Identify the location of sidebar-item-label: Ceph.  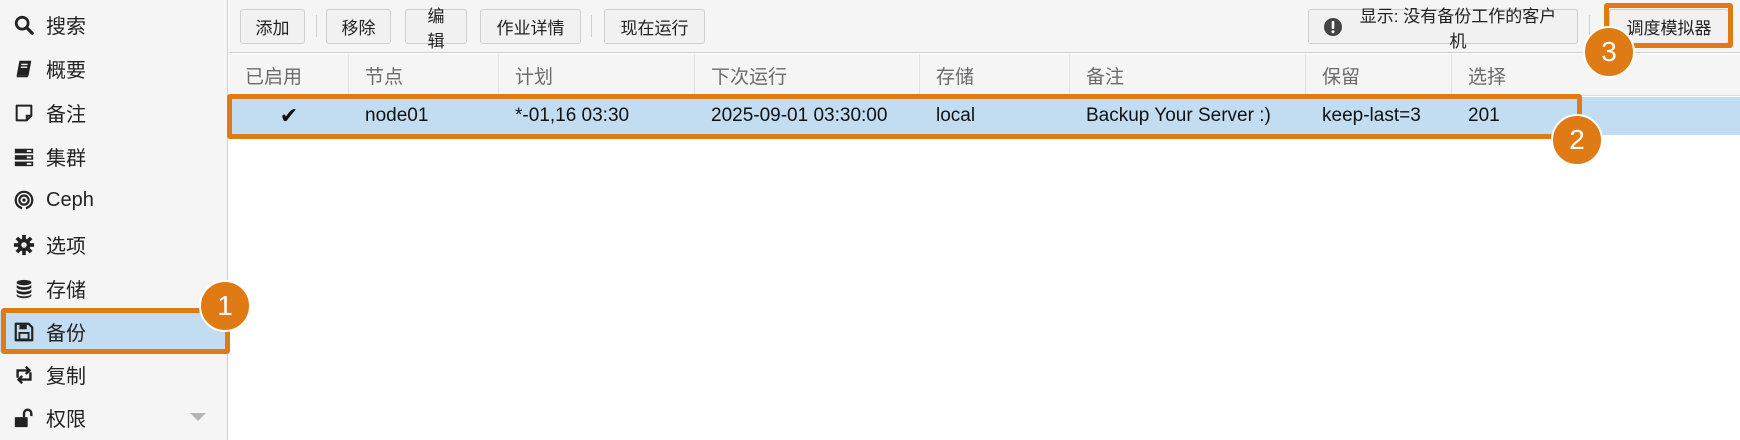
(70, 200).